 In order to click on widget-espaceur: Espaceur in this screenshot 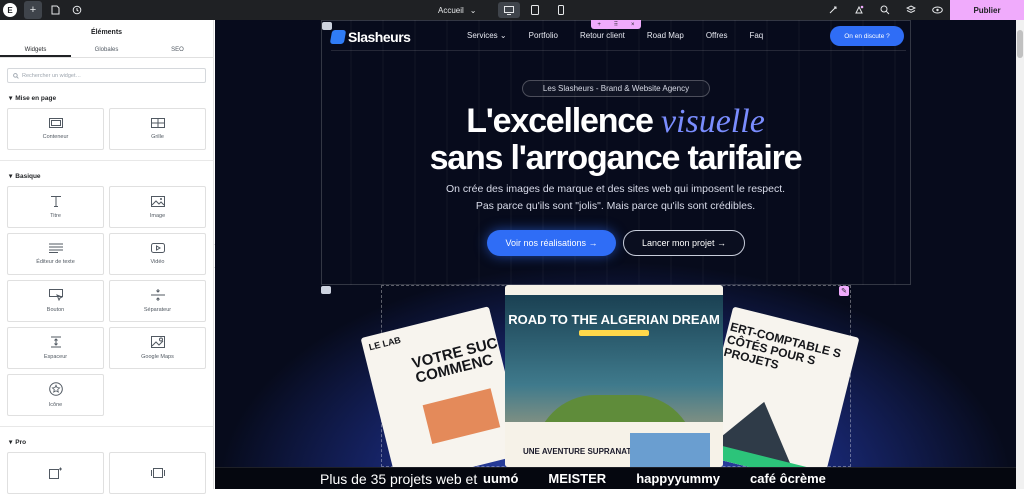, I will do `click(55, 348)`.